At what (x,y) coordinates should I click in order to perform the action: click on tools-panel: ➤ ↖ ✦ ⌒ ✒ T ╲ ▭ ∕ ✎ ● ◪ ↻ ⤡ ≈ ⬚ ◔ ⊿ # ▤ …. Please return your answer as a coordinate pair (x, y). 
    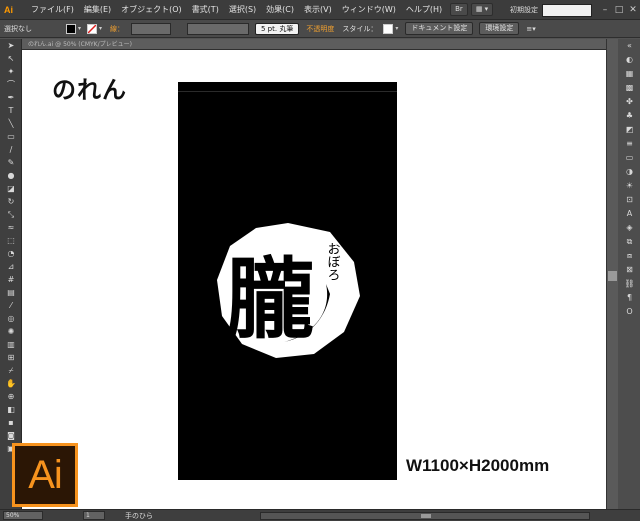
    Looking at the image, I should click on (11, 274).